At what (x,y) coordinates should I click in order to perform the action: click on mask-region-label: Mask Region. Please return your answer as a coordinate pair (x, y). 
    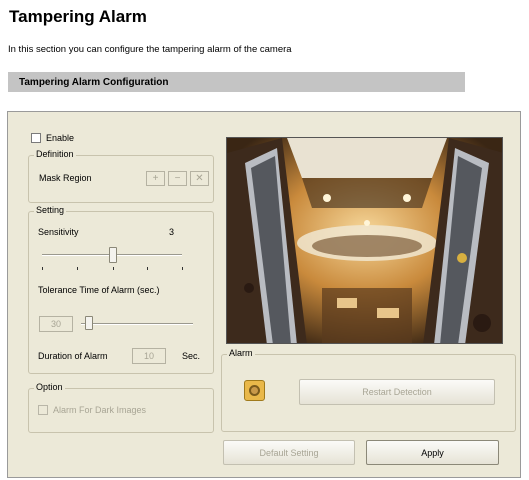
    Looking at the image, I should click on (65, 178).